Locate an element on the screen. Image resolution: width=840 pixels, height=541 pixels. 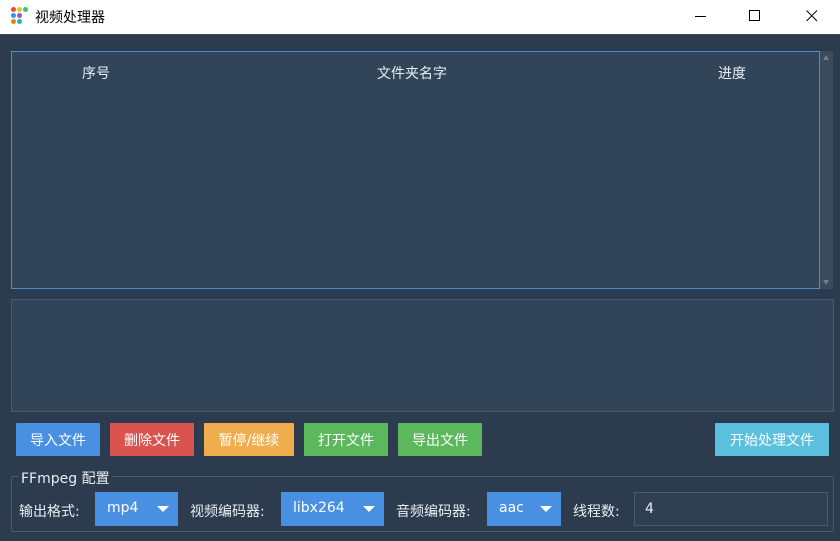
minimize-icon is located at coordinates (700, 16).